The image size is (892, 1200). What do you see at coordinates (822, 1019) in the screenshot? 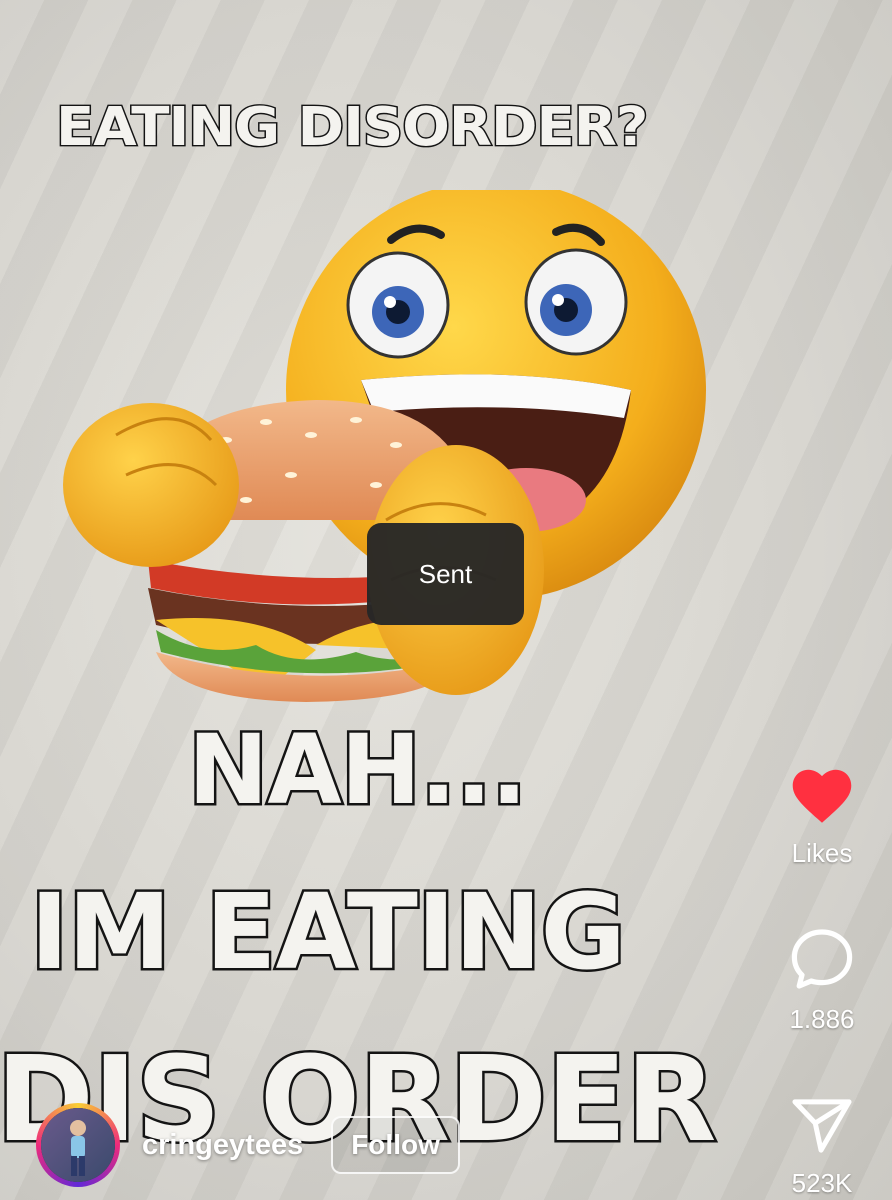
I see `comments-count: 1.886` at bounding box center [822, 1019].